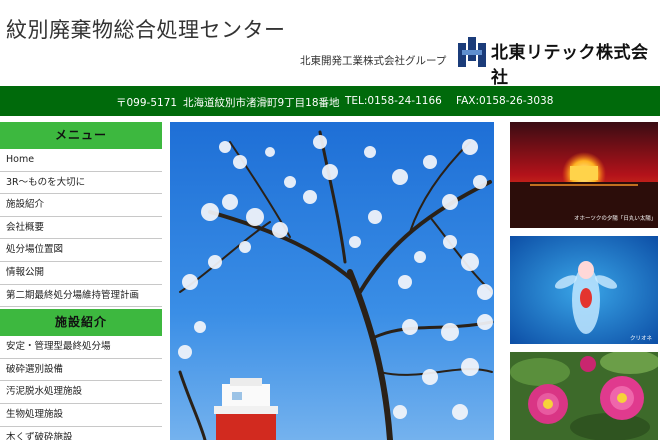  I want to click on group-text: 北東開発工業株式会社グループ, so click(373, 61).